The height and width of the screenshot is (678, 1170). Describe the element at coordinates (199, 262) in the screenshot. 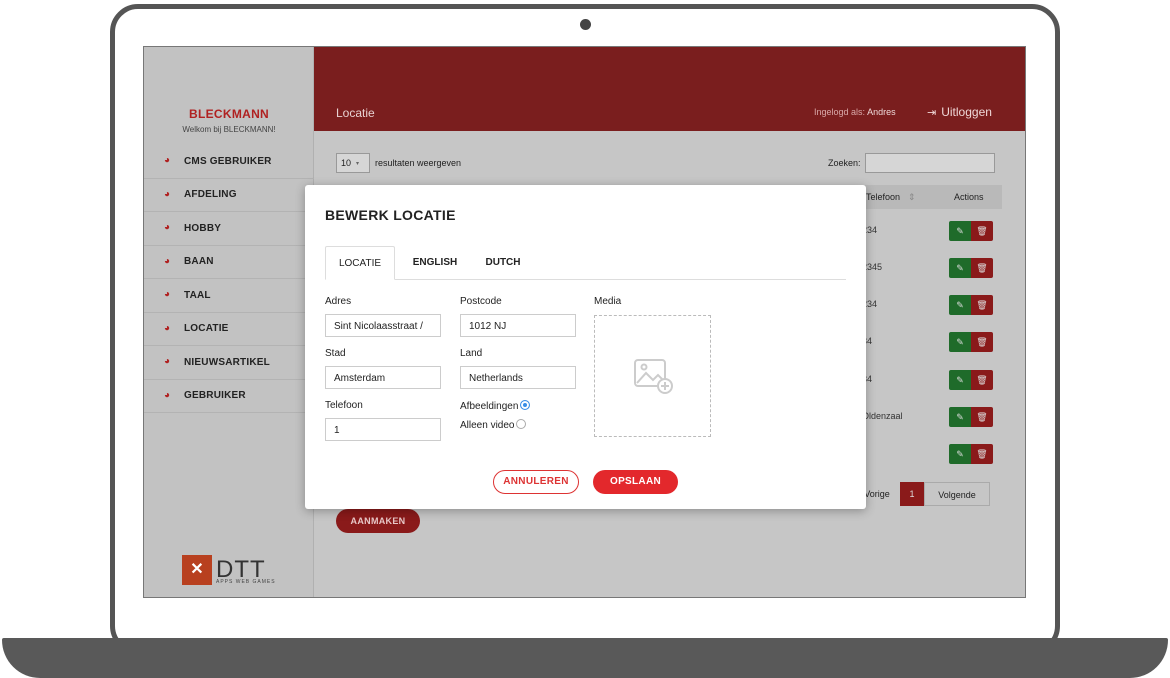

I see `sidebar-item-label: BAAN` at that location.